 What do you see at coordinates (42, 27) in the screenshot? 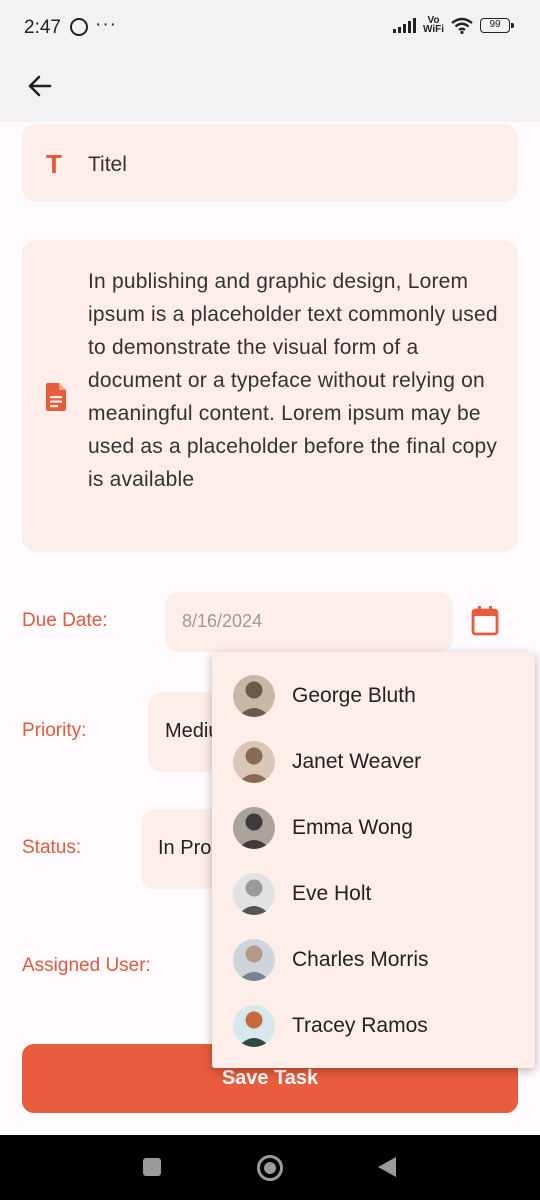
I see `status-time: 2:47` at bounding box center [42, 27].